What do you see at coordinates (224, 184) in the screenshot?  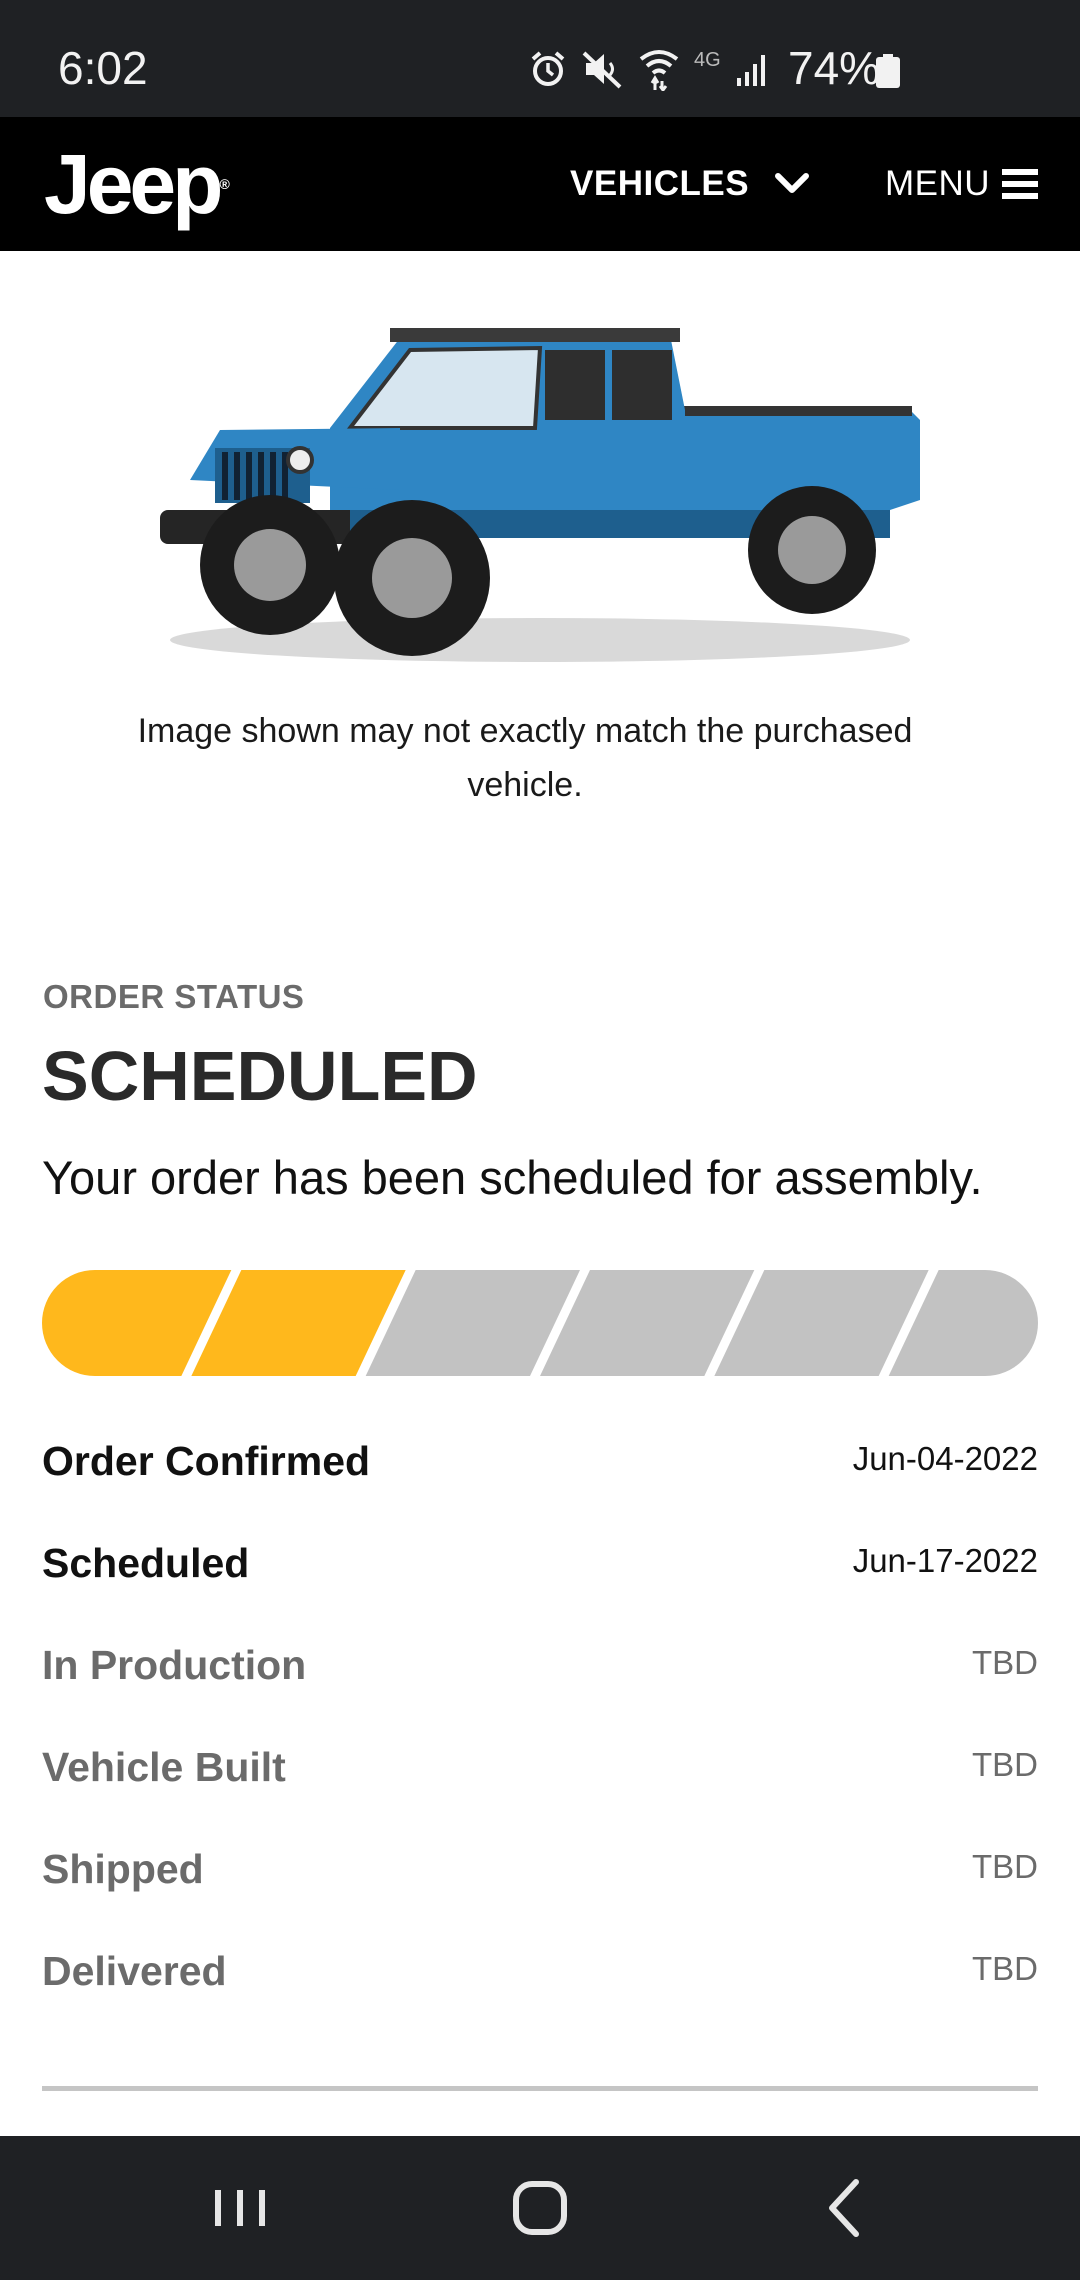 I see `registered-mark: ®` at bounding box center [224, 184].